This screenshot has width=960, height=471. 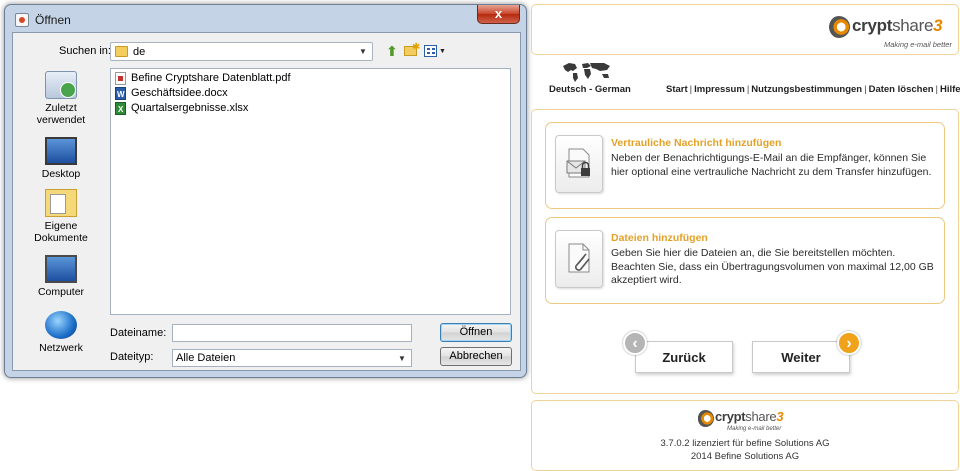 What do you see at coordinates (677, 89) in the screenshot?
I see `nav-link-start: Start` at bounding box center [677, 89].